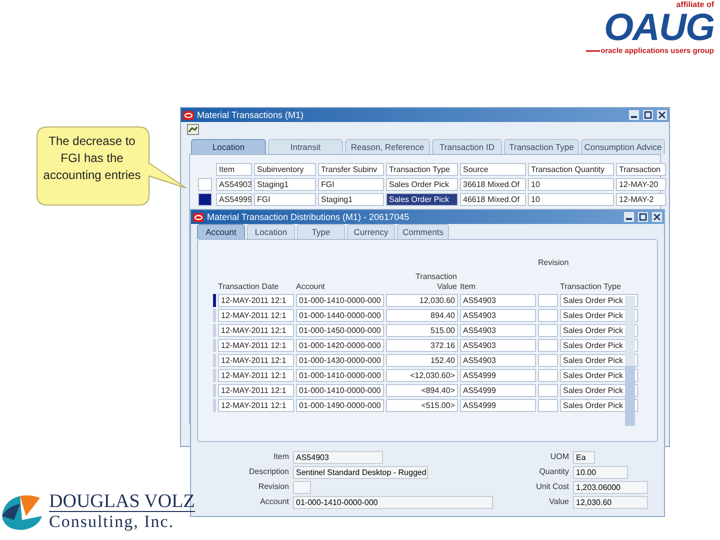  I want to click on table-cell: 152.40, so click(422, 360).